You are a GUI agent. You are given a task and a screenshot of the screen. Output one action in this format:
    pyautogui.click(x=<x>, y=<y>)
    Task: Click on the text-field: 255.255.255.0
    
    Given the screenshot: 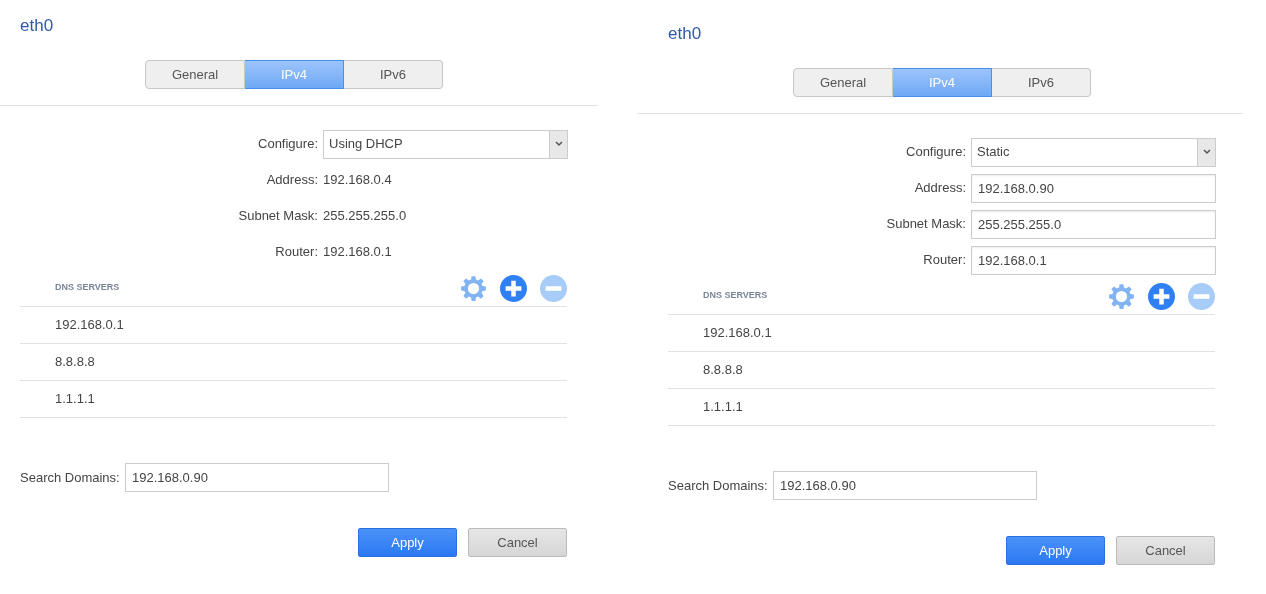 What is the action you would take?
    pyautogui.click(x=1093, y=224)
    